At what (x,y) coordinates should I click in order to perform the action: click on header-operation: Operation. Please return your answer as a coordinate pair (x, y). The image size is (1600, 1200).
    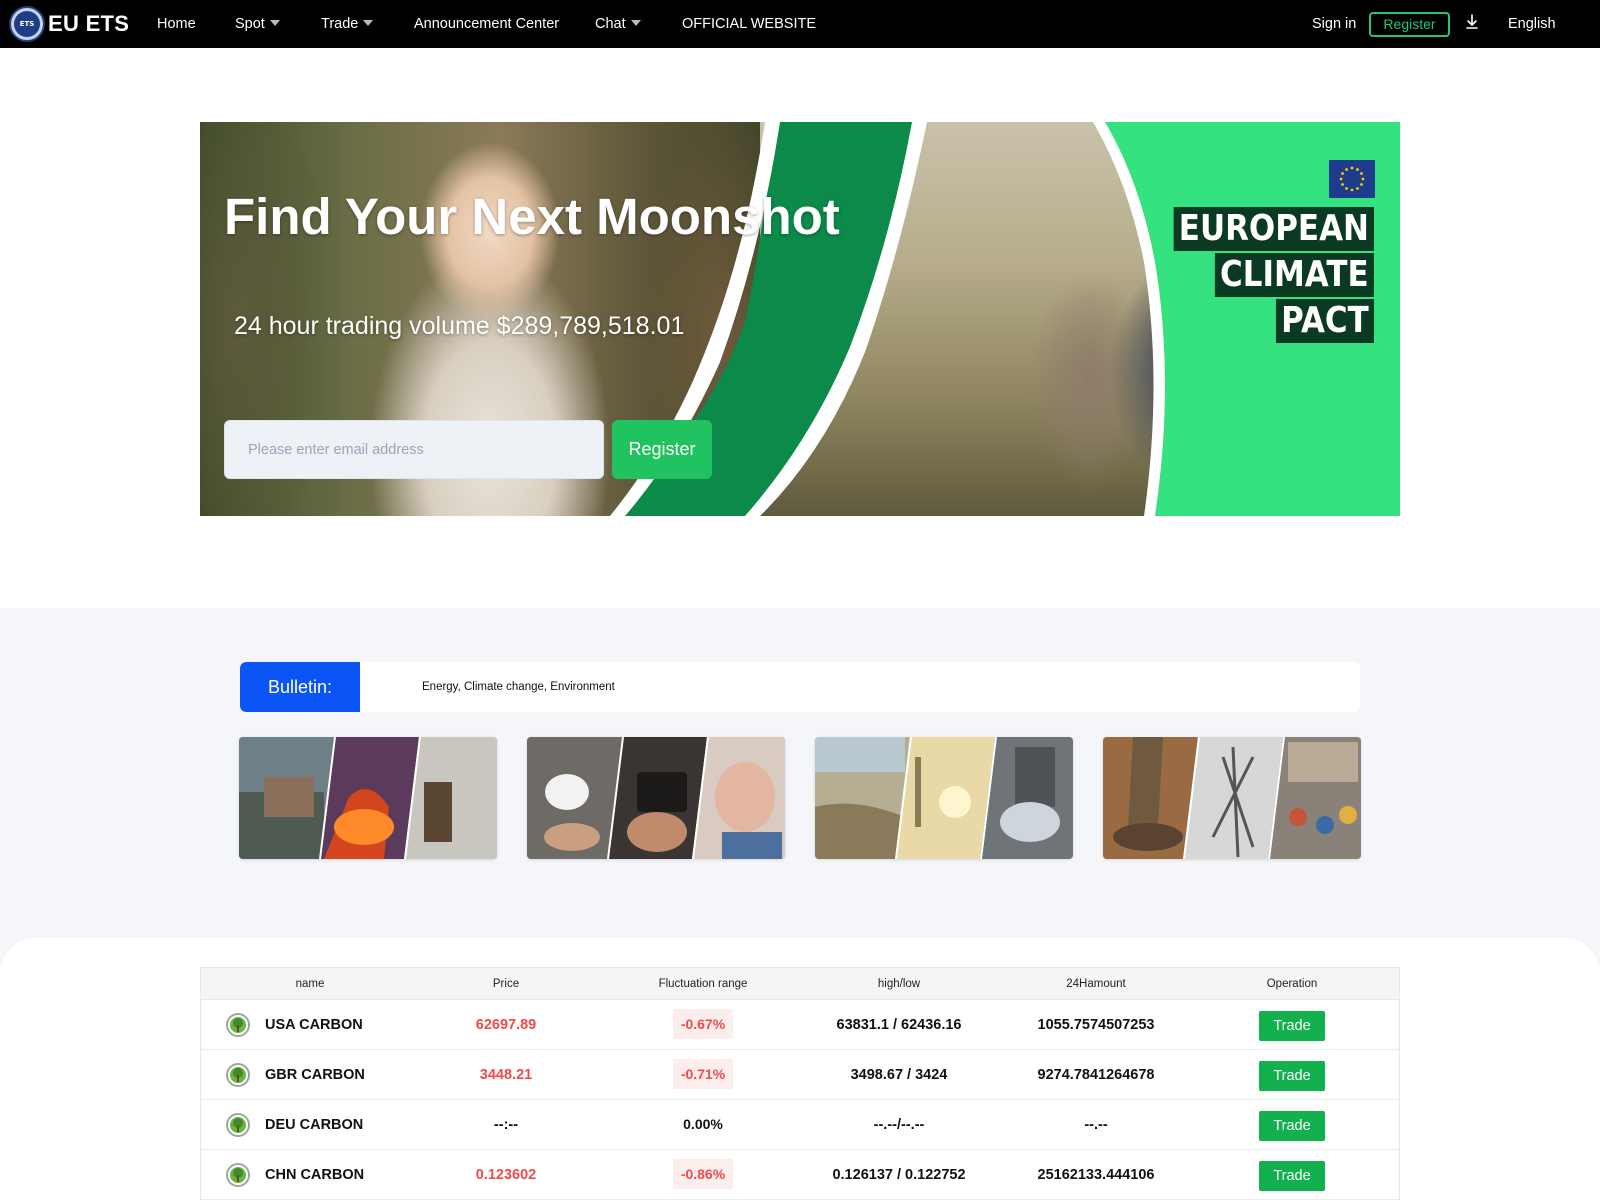
    Looking at the image, I should click on (1292, 984).